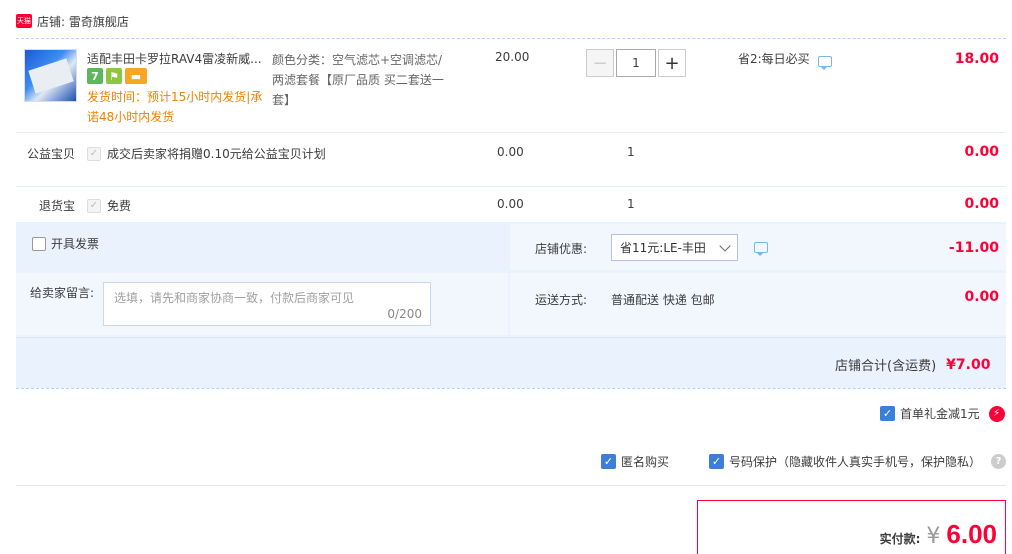  What do you see at coordinates (50, 154) in the screenshot?
I see `charity-label: 公益宝贝` at bounding box center [50, 154].